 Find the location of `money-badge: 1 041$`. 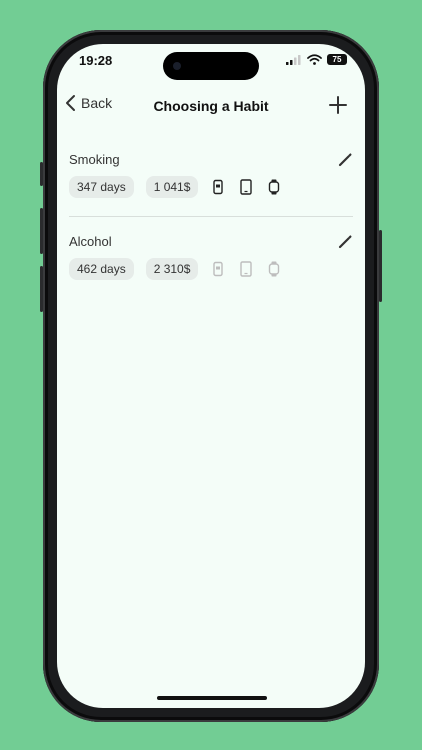

money-badge: 1 041$ is located at coordinates (172, 187).